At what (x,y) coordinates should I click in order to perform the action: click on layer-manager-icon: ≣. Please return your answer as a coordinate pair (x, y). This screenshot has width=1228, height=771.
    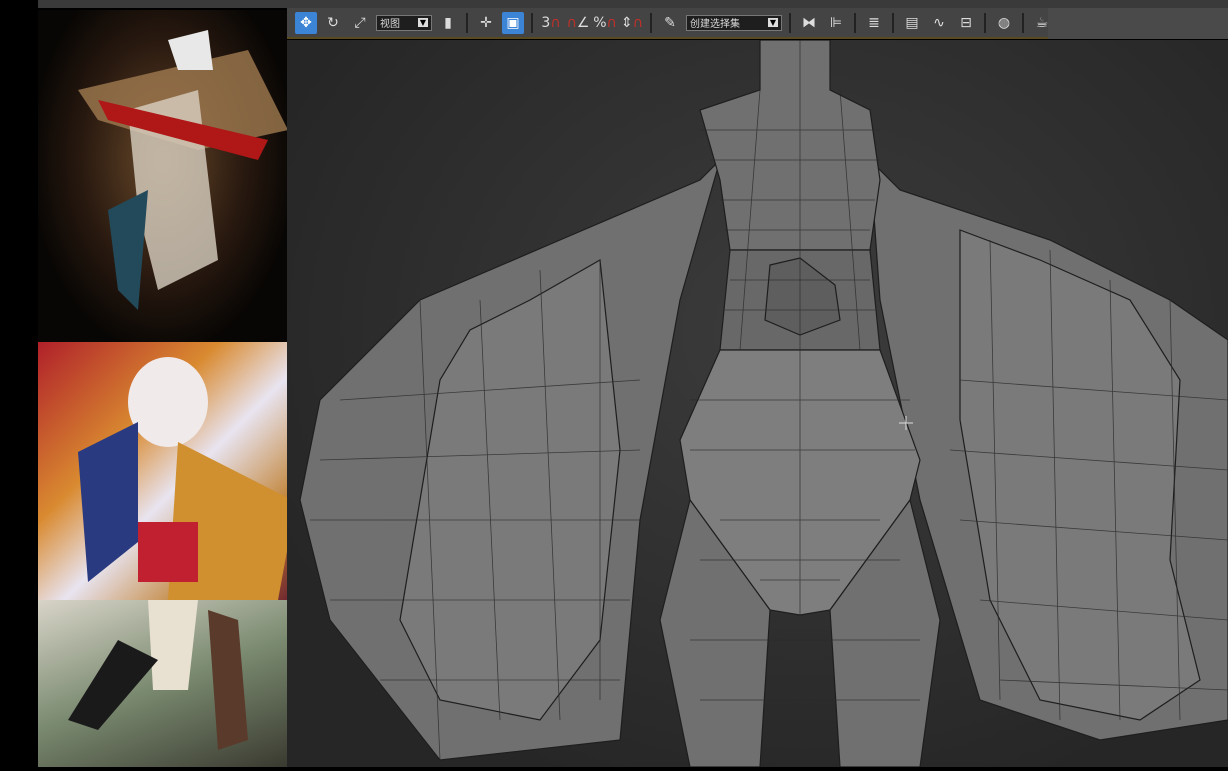
    Looking at the image, I should click on (874, 23).